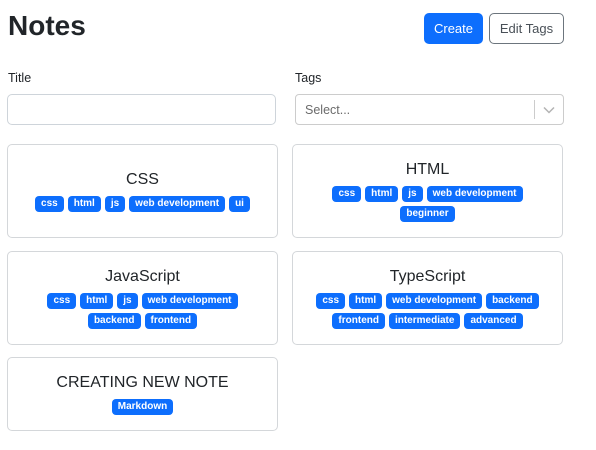  I want to click on title-input, so click(141, 109).